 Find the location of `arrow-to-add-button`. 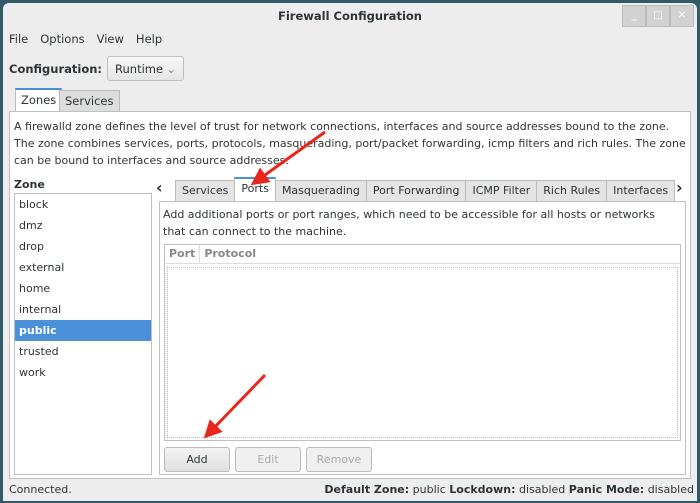

arrow-to-add-button is located at coordinates (235, 406).